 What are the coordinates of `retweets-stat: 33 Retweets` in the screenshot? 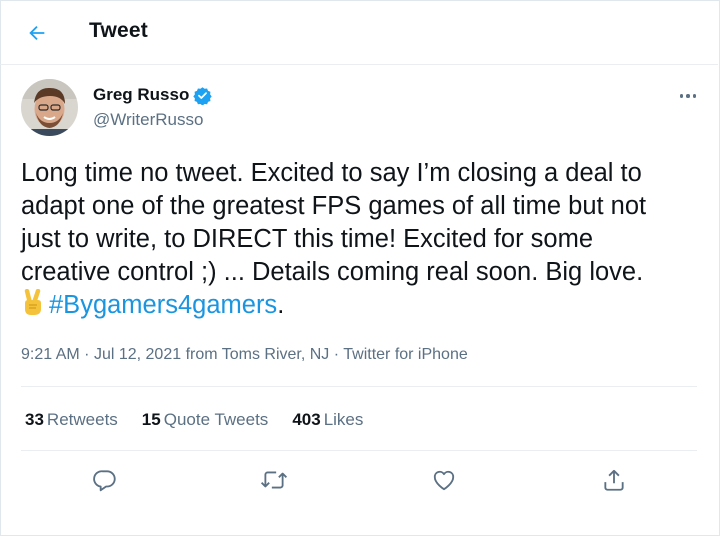 It's located at (71, 420).